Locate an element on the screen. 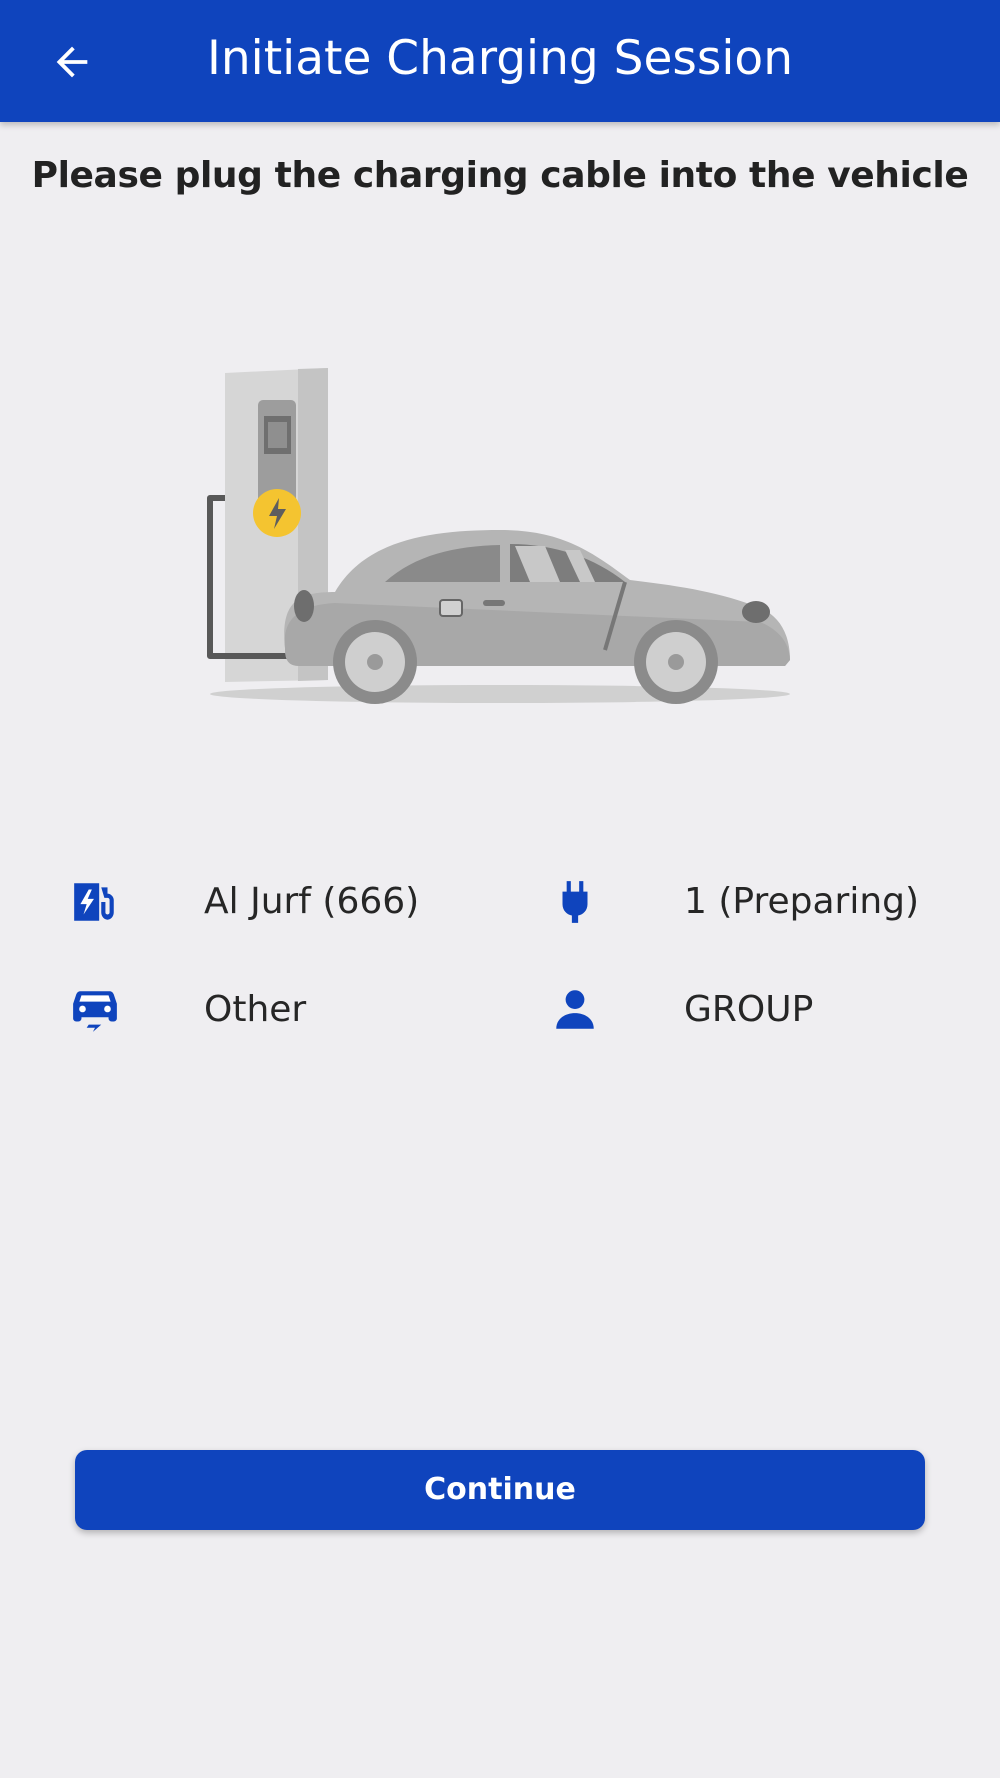 The height and width of the screenshot is (1778, 1000). connector-value: 1 (Preparing) is located at coordinates (802, 901).